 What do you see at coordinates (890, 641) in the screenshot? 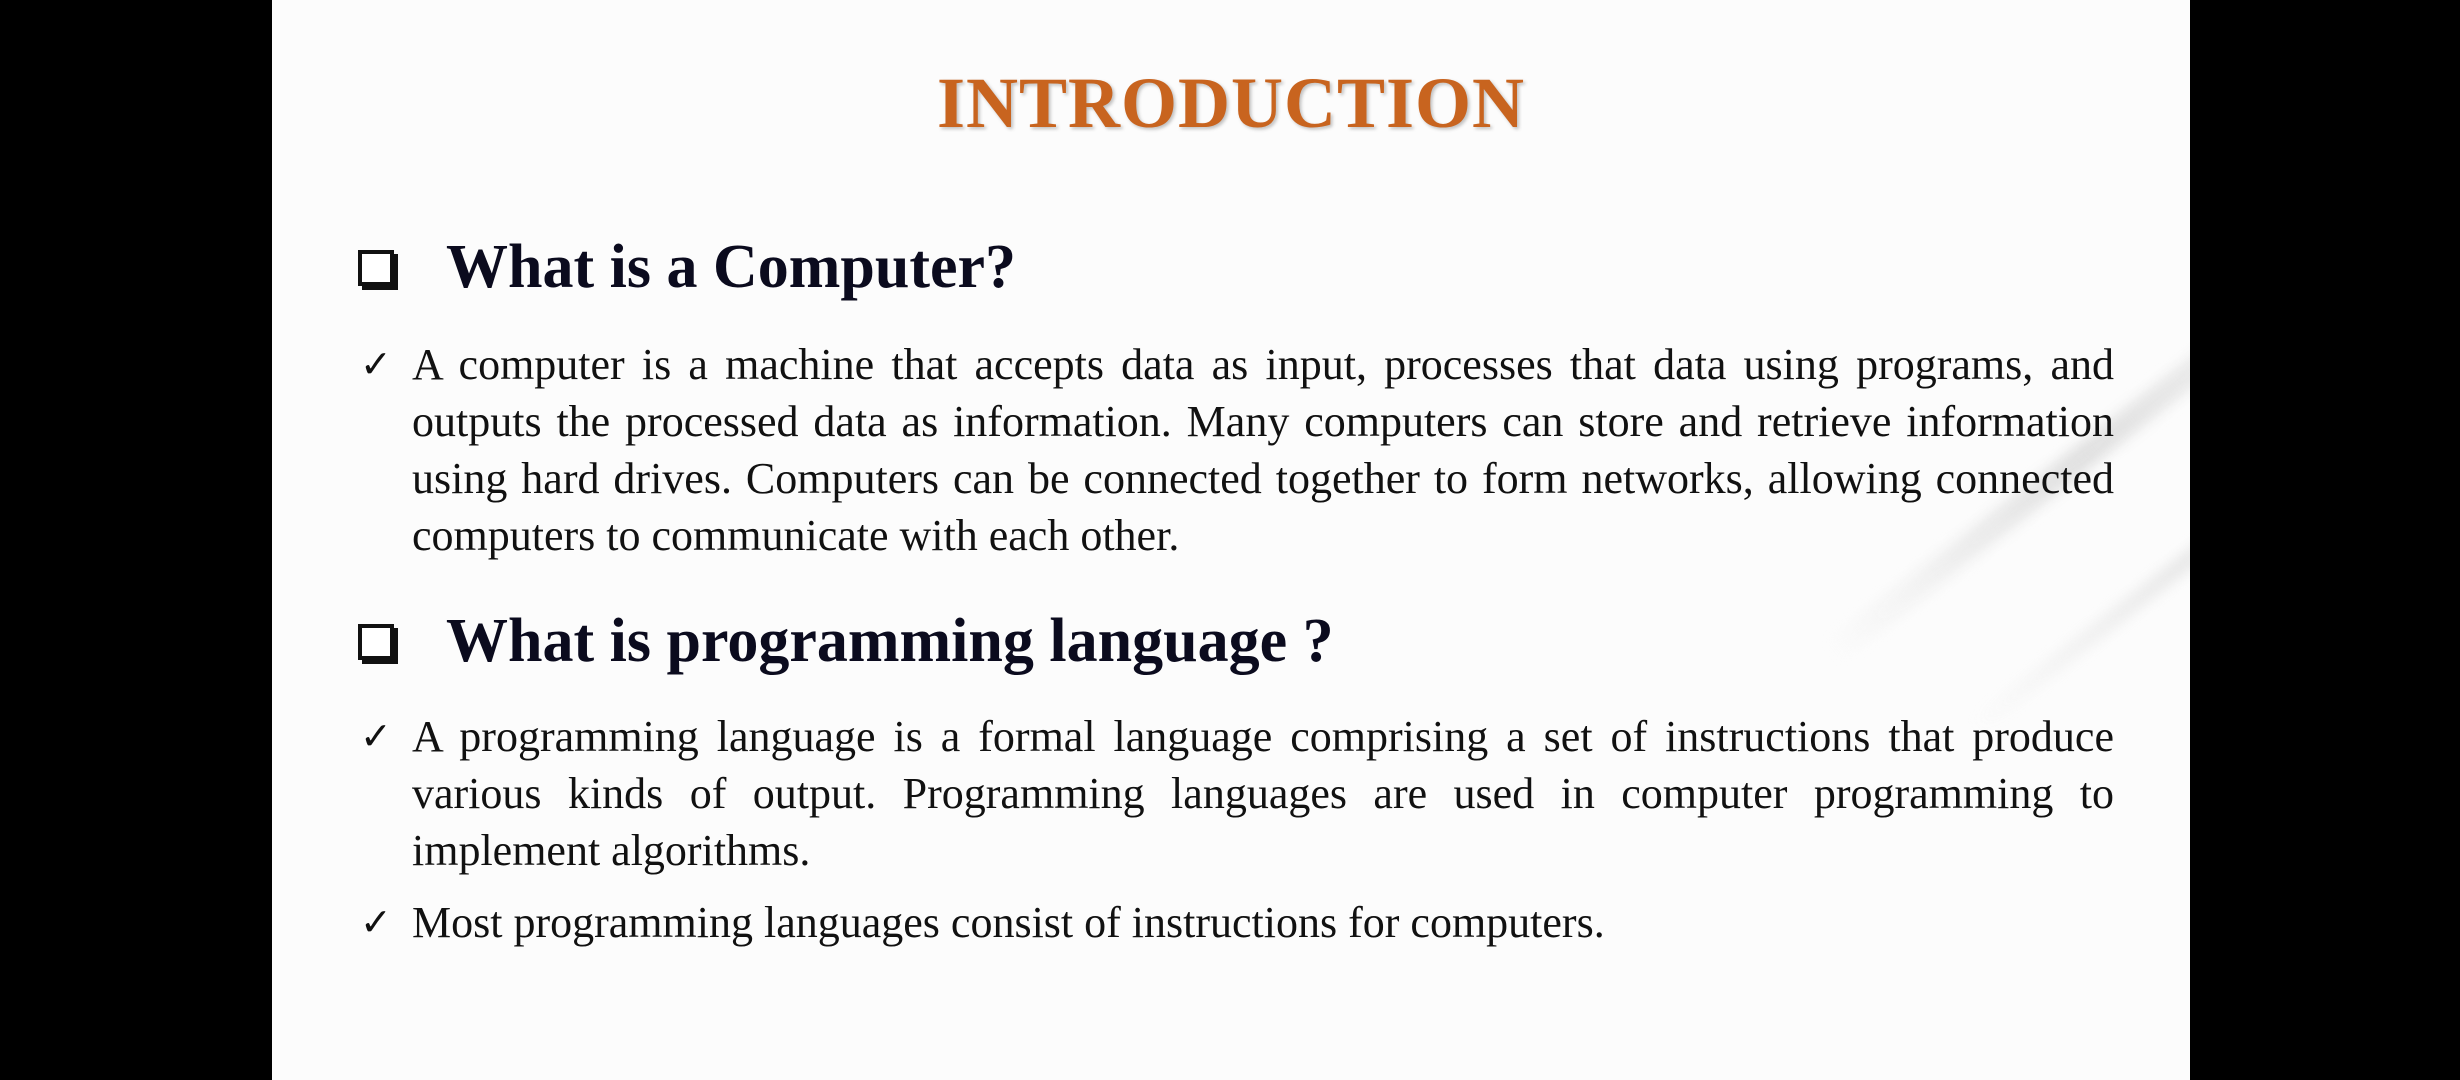
I see `section-heading-text: What is programming language ?` at bounding box center [890, 641].